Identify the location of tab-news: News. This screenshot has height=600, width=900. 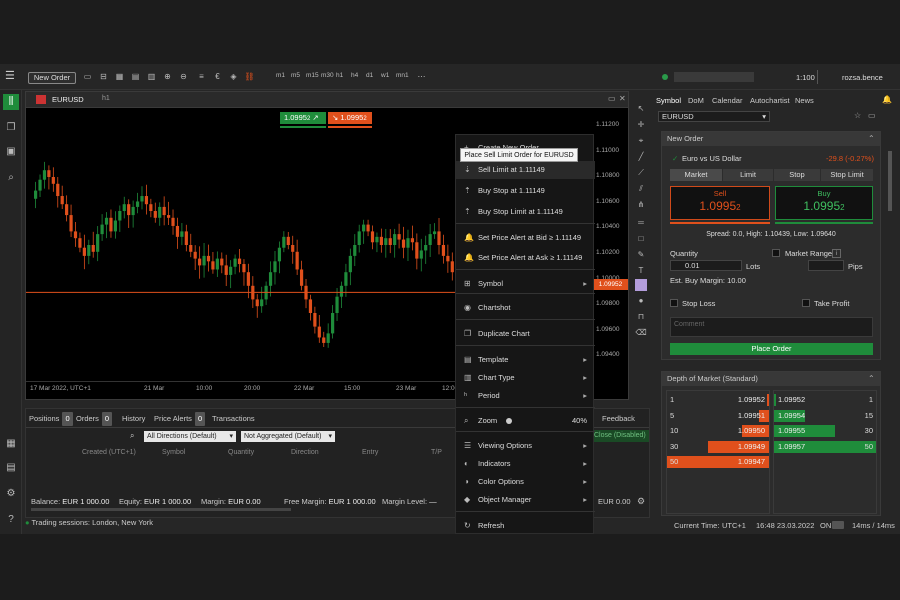
(804, 101).